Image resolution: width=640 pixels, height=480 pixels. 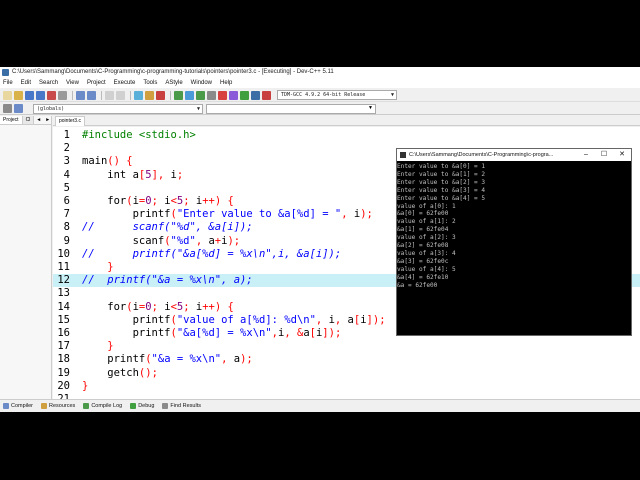 I want to click on menu-astyle: AStyle, so click(x=173, y=83).